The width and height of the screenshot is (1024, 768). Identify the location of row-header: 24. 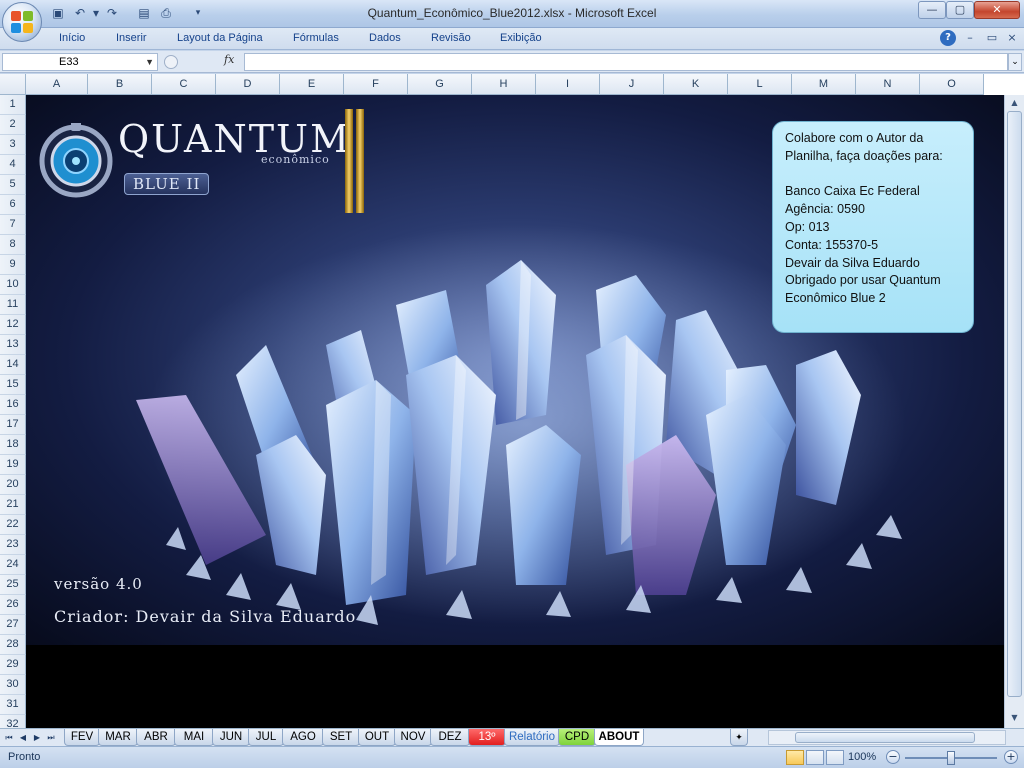
(13, 565).